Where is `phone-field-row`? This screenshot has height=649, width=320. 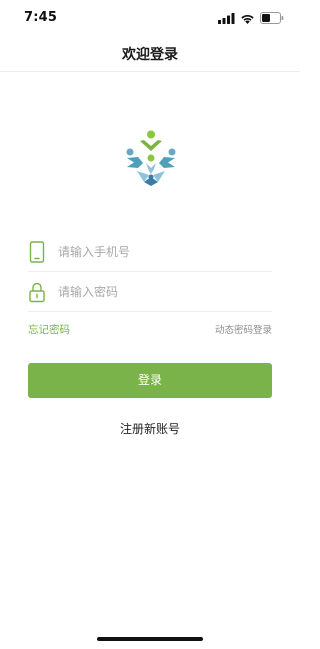
phone-field-row is located at coordinates (150, 252).